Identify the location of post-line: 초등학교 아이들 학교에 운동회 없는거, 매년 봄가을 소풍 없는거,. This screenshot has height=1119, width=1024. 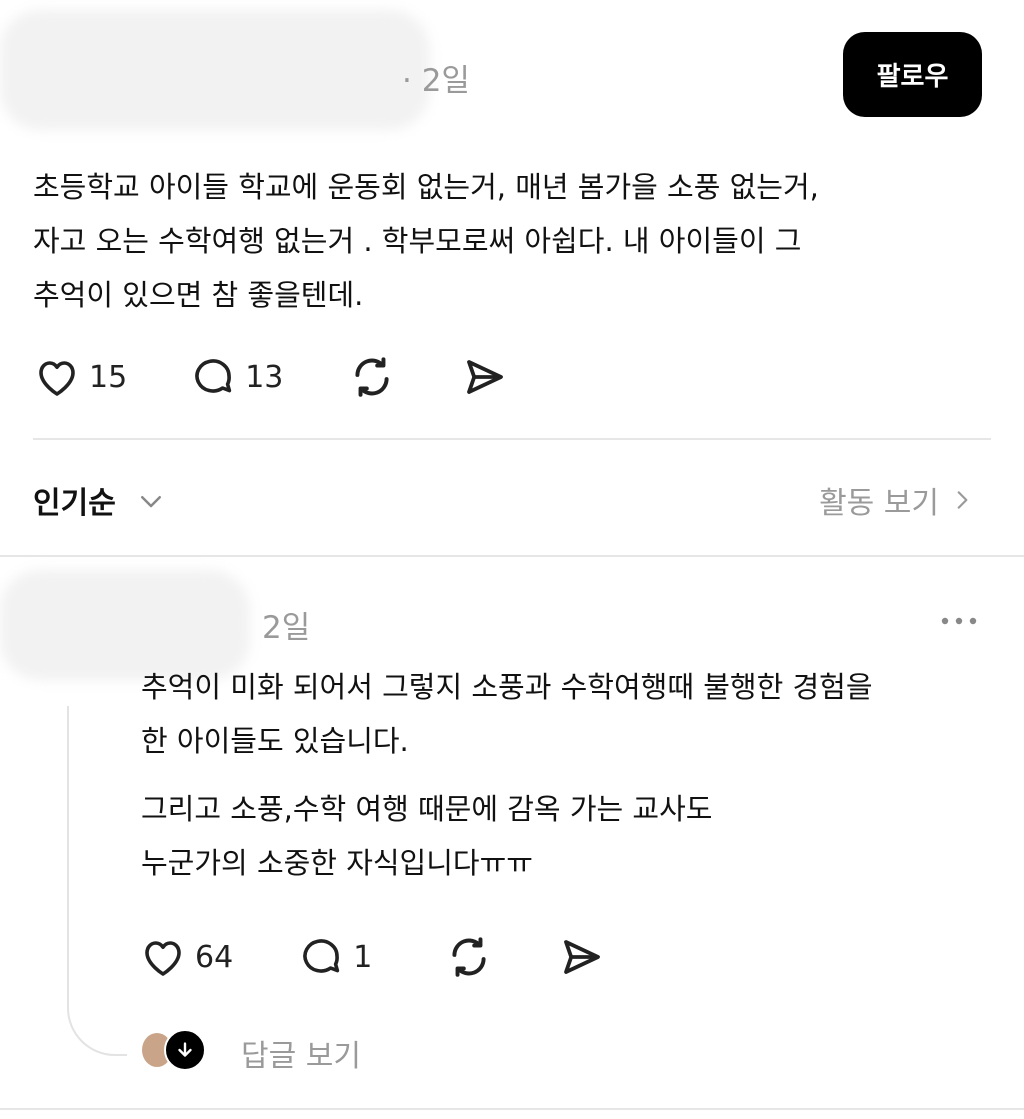
(426, 187).